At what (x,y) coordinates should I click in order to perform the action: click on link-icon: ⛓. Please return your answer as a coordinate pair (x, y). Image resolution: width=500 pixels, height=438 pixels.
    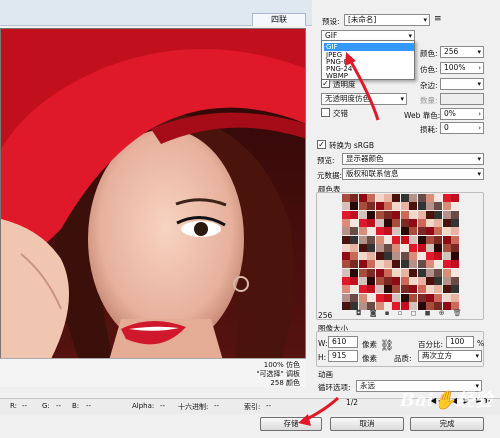
    Looking at the image, I should click on (387, 345).